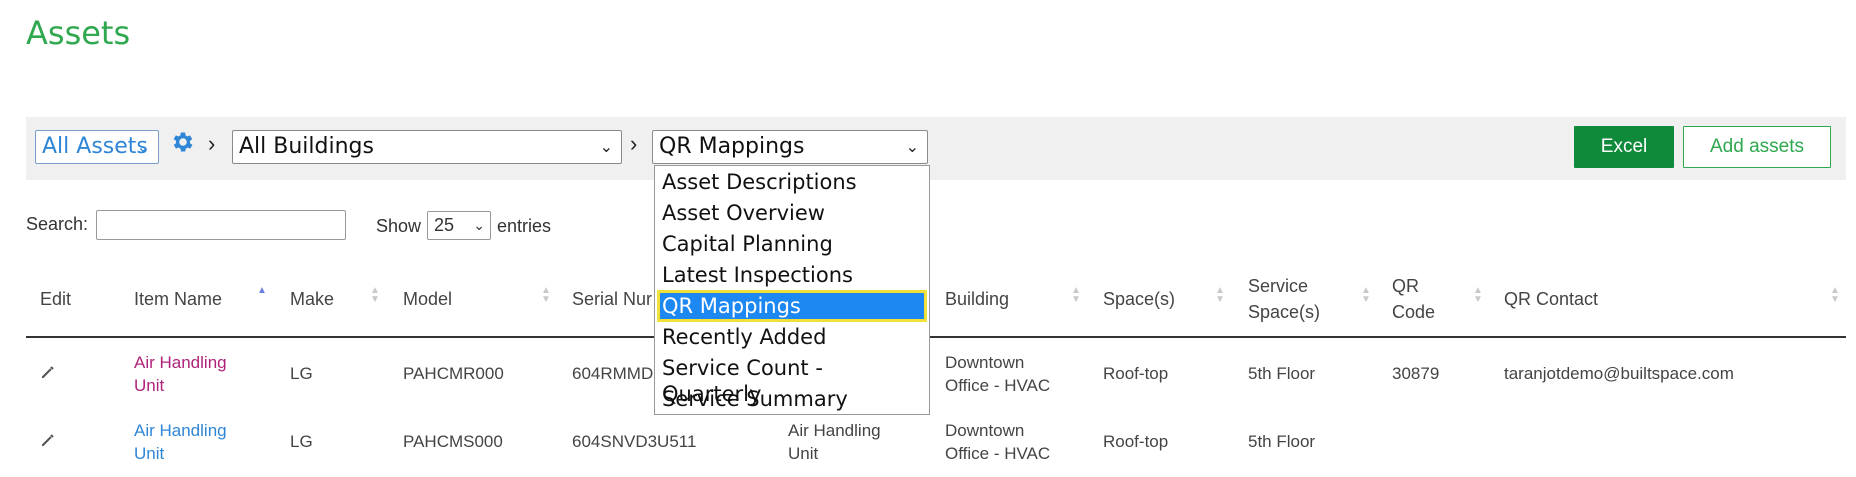 Image resolution: width=1856 pixels, height=477 pixels. Describe the element at coordinates (1416, 373) in the screenshot. I see `qr-code-cell: 30879` at that location.